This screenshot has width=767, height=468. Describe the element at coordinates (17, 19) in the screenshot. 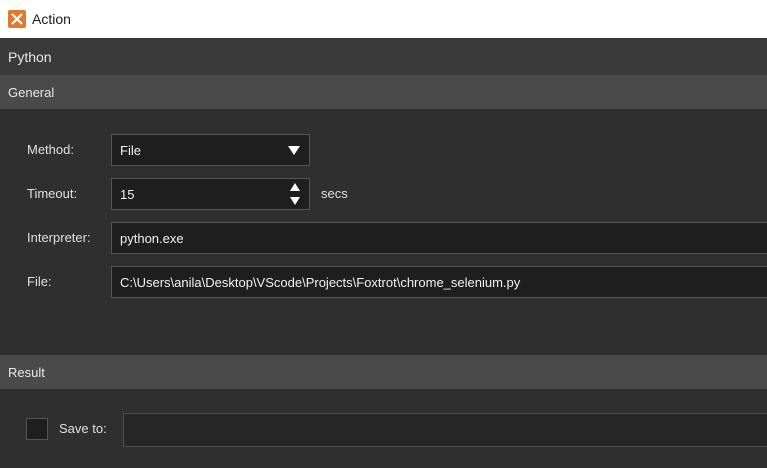

I see `action-app-icon` at that location.